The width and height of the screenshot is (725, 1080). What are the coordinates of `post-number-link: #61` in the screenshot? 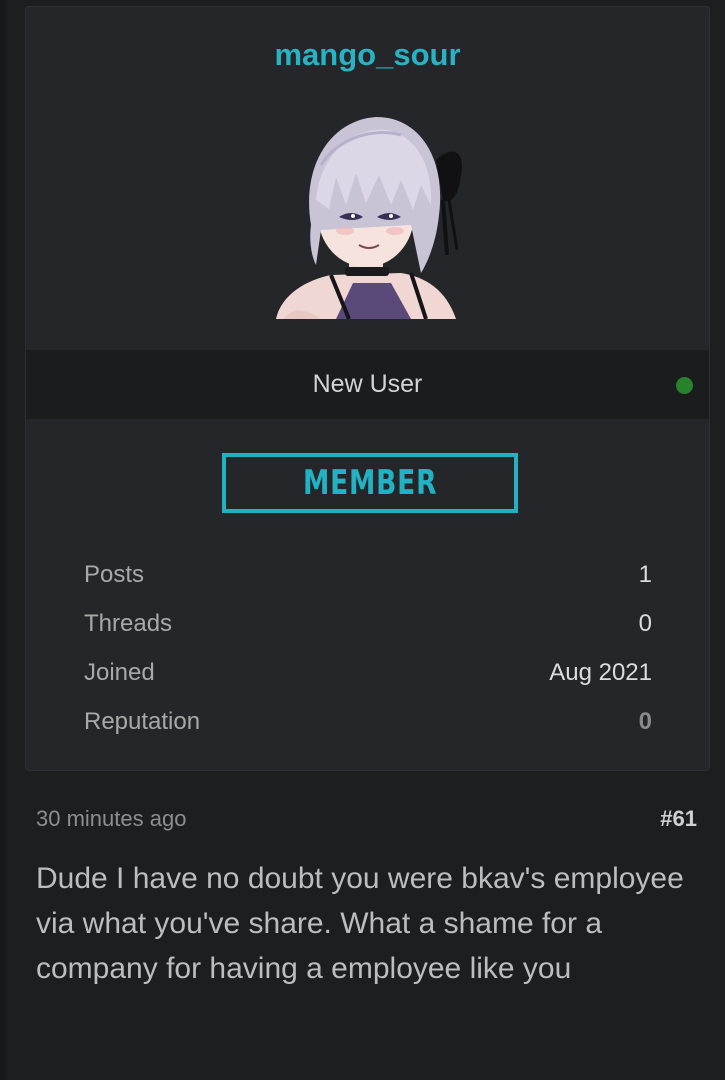 It's located at (678, 819).